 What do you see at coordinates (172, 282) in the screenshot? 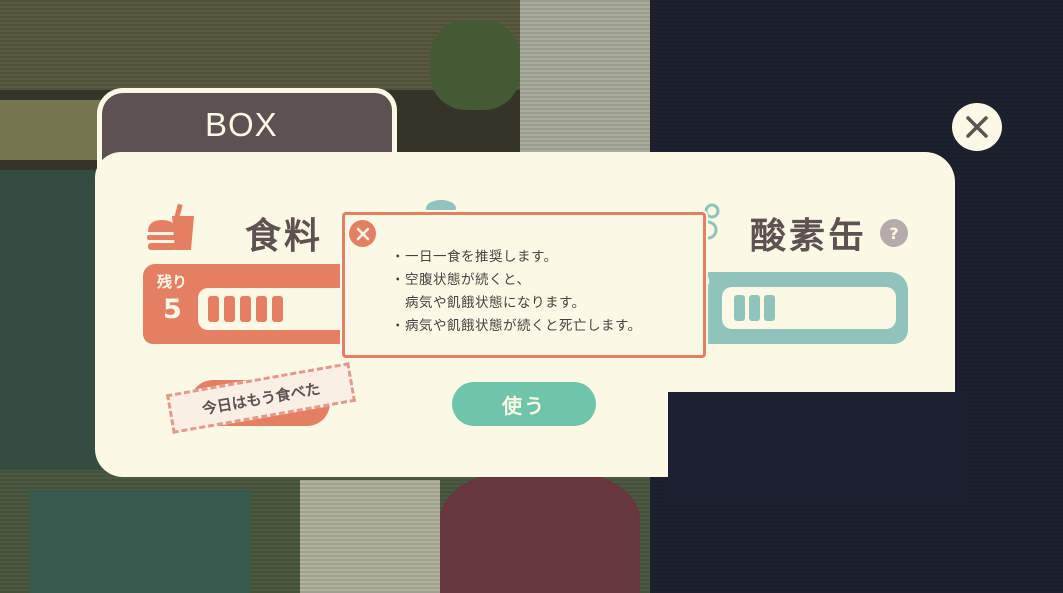
I see `food-remaining-label: 残り` at bounding box center [172, 282].